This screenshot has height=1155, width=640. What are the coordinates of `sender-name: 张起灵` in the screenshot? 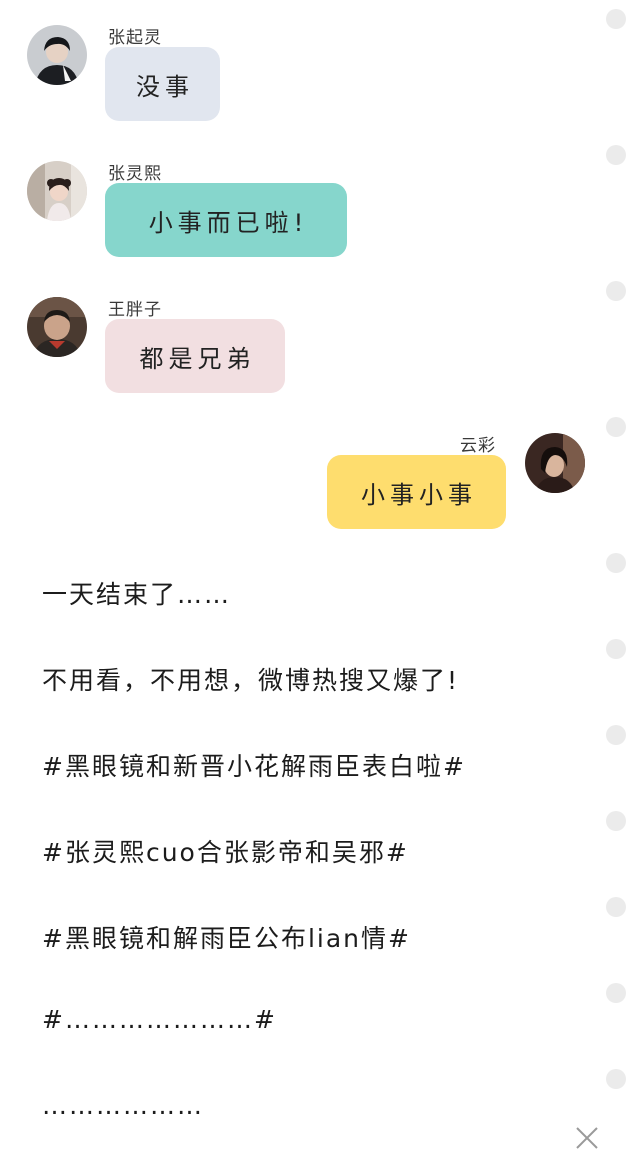 It's located at (135, 38).